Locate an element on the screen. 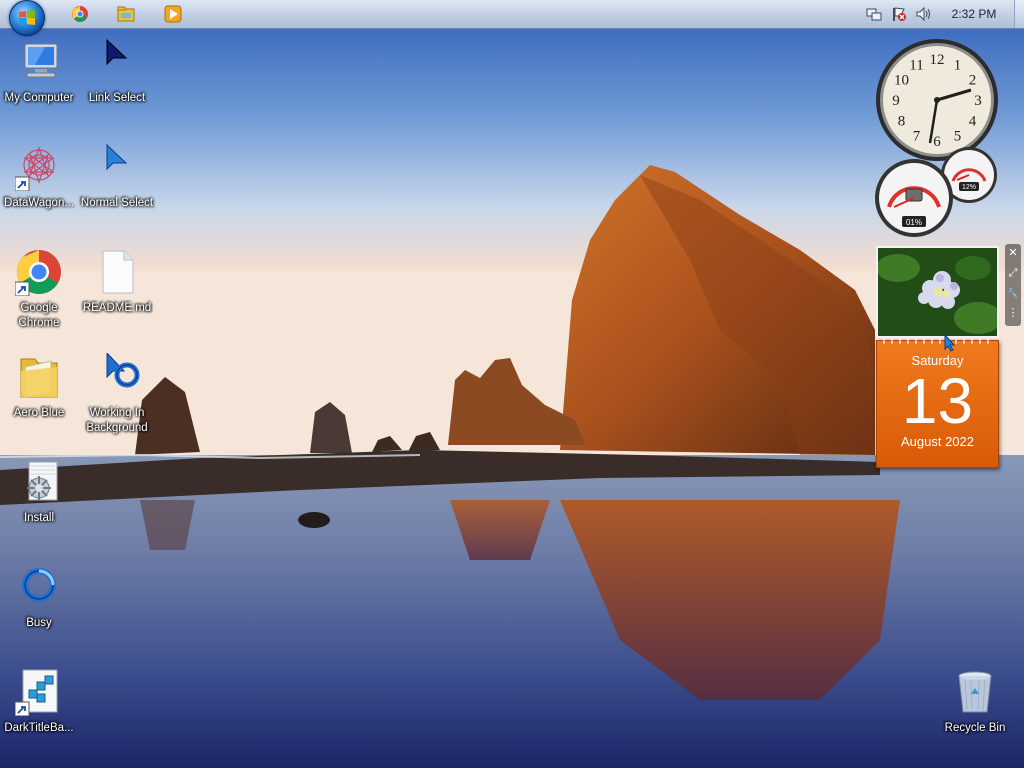  desktop-icon-label: Link Select is located at coordinates (117, 98).